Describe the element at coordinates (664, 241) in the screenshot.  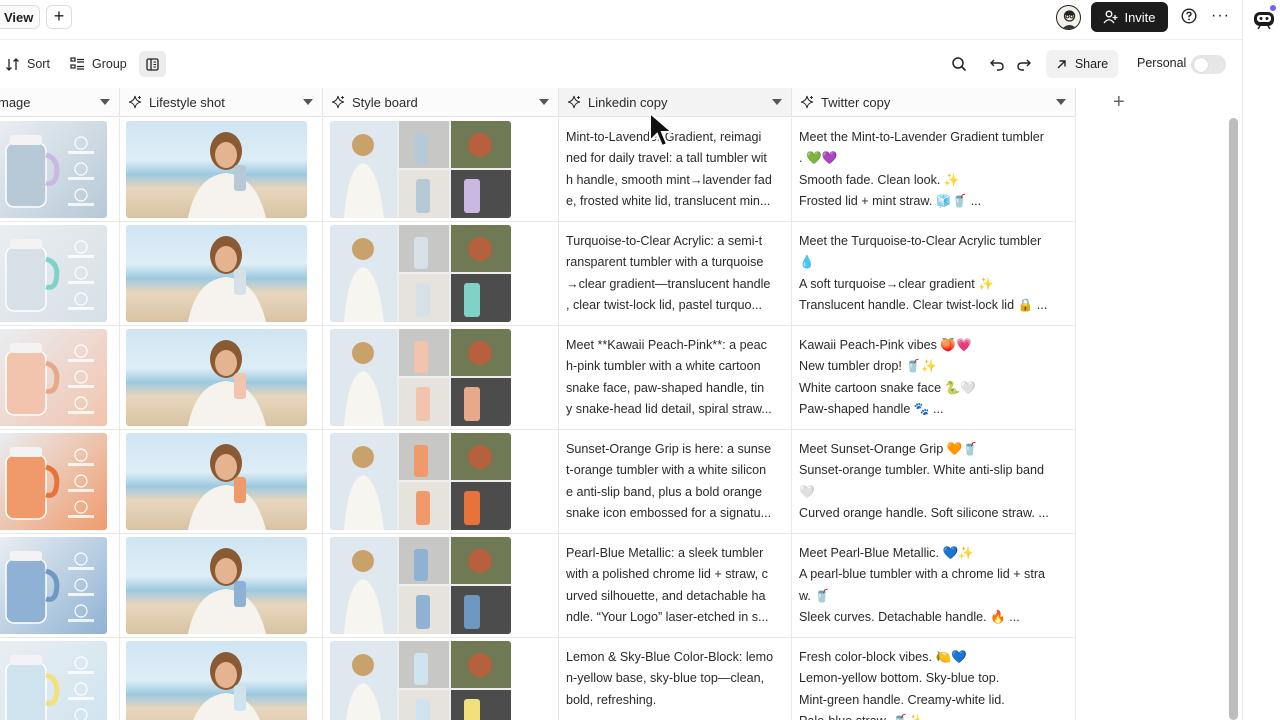
I see `text-line: Turquoise-to-Clear Acrylic: a semi-t` at that location.